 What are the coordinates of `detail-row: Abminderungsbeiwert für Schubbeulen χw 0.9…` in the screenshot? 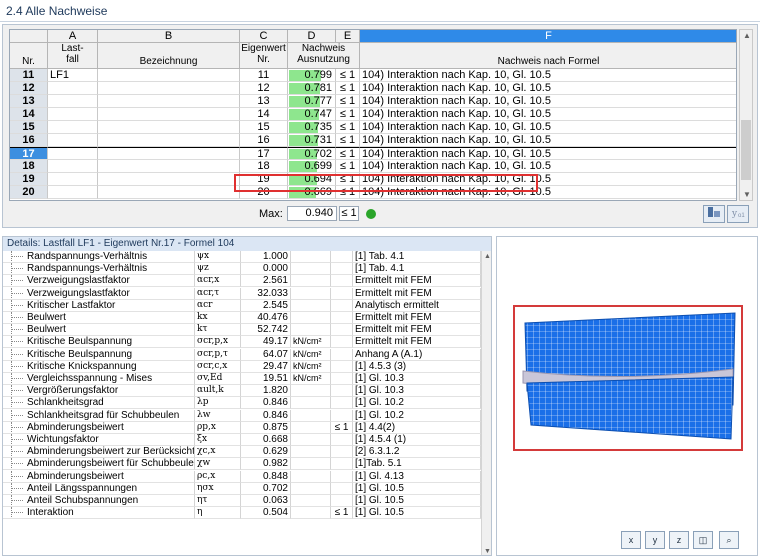 It's located at (242, 464).